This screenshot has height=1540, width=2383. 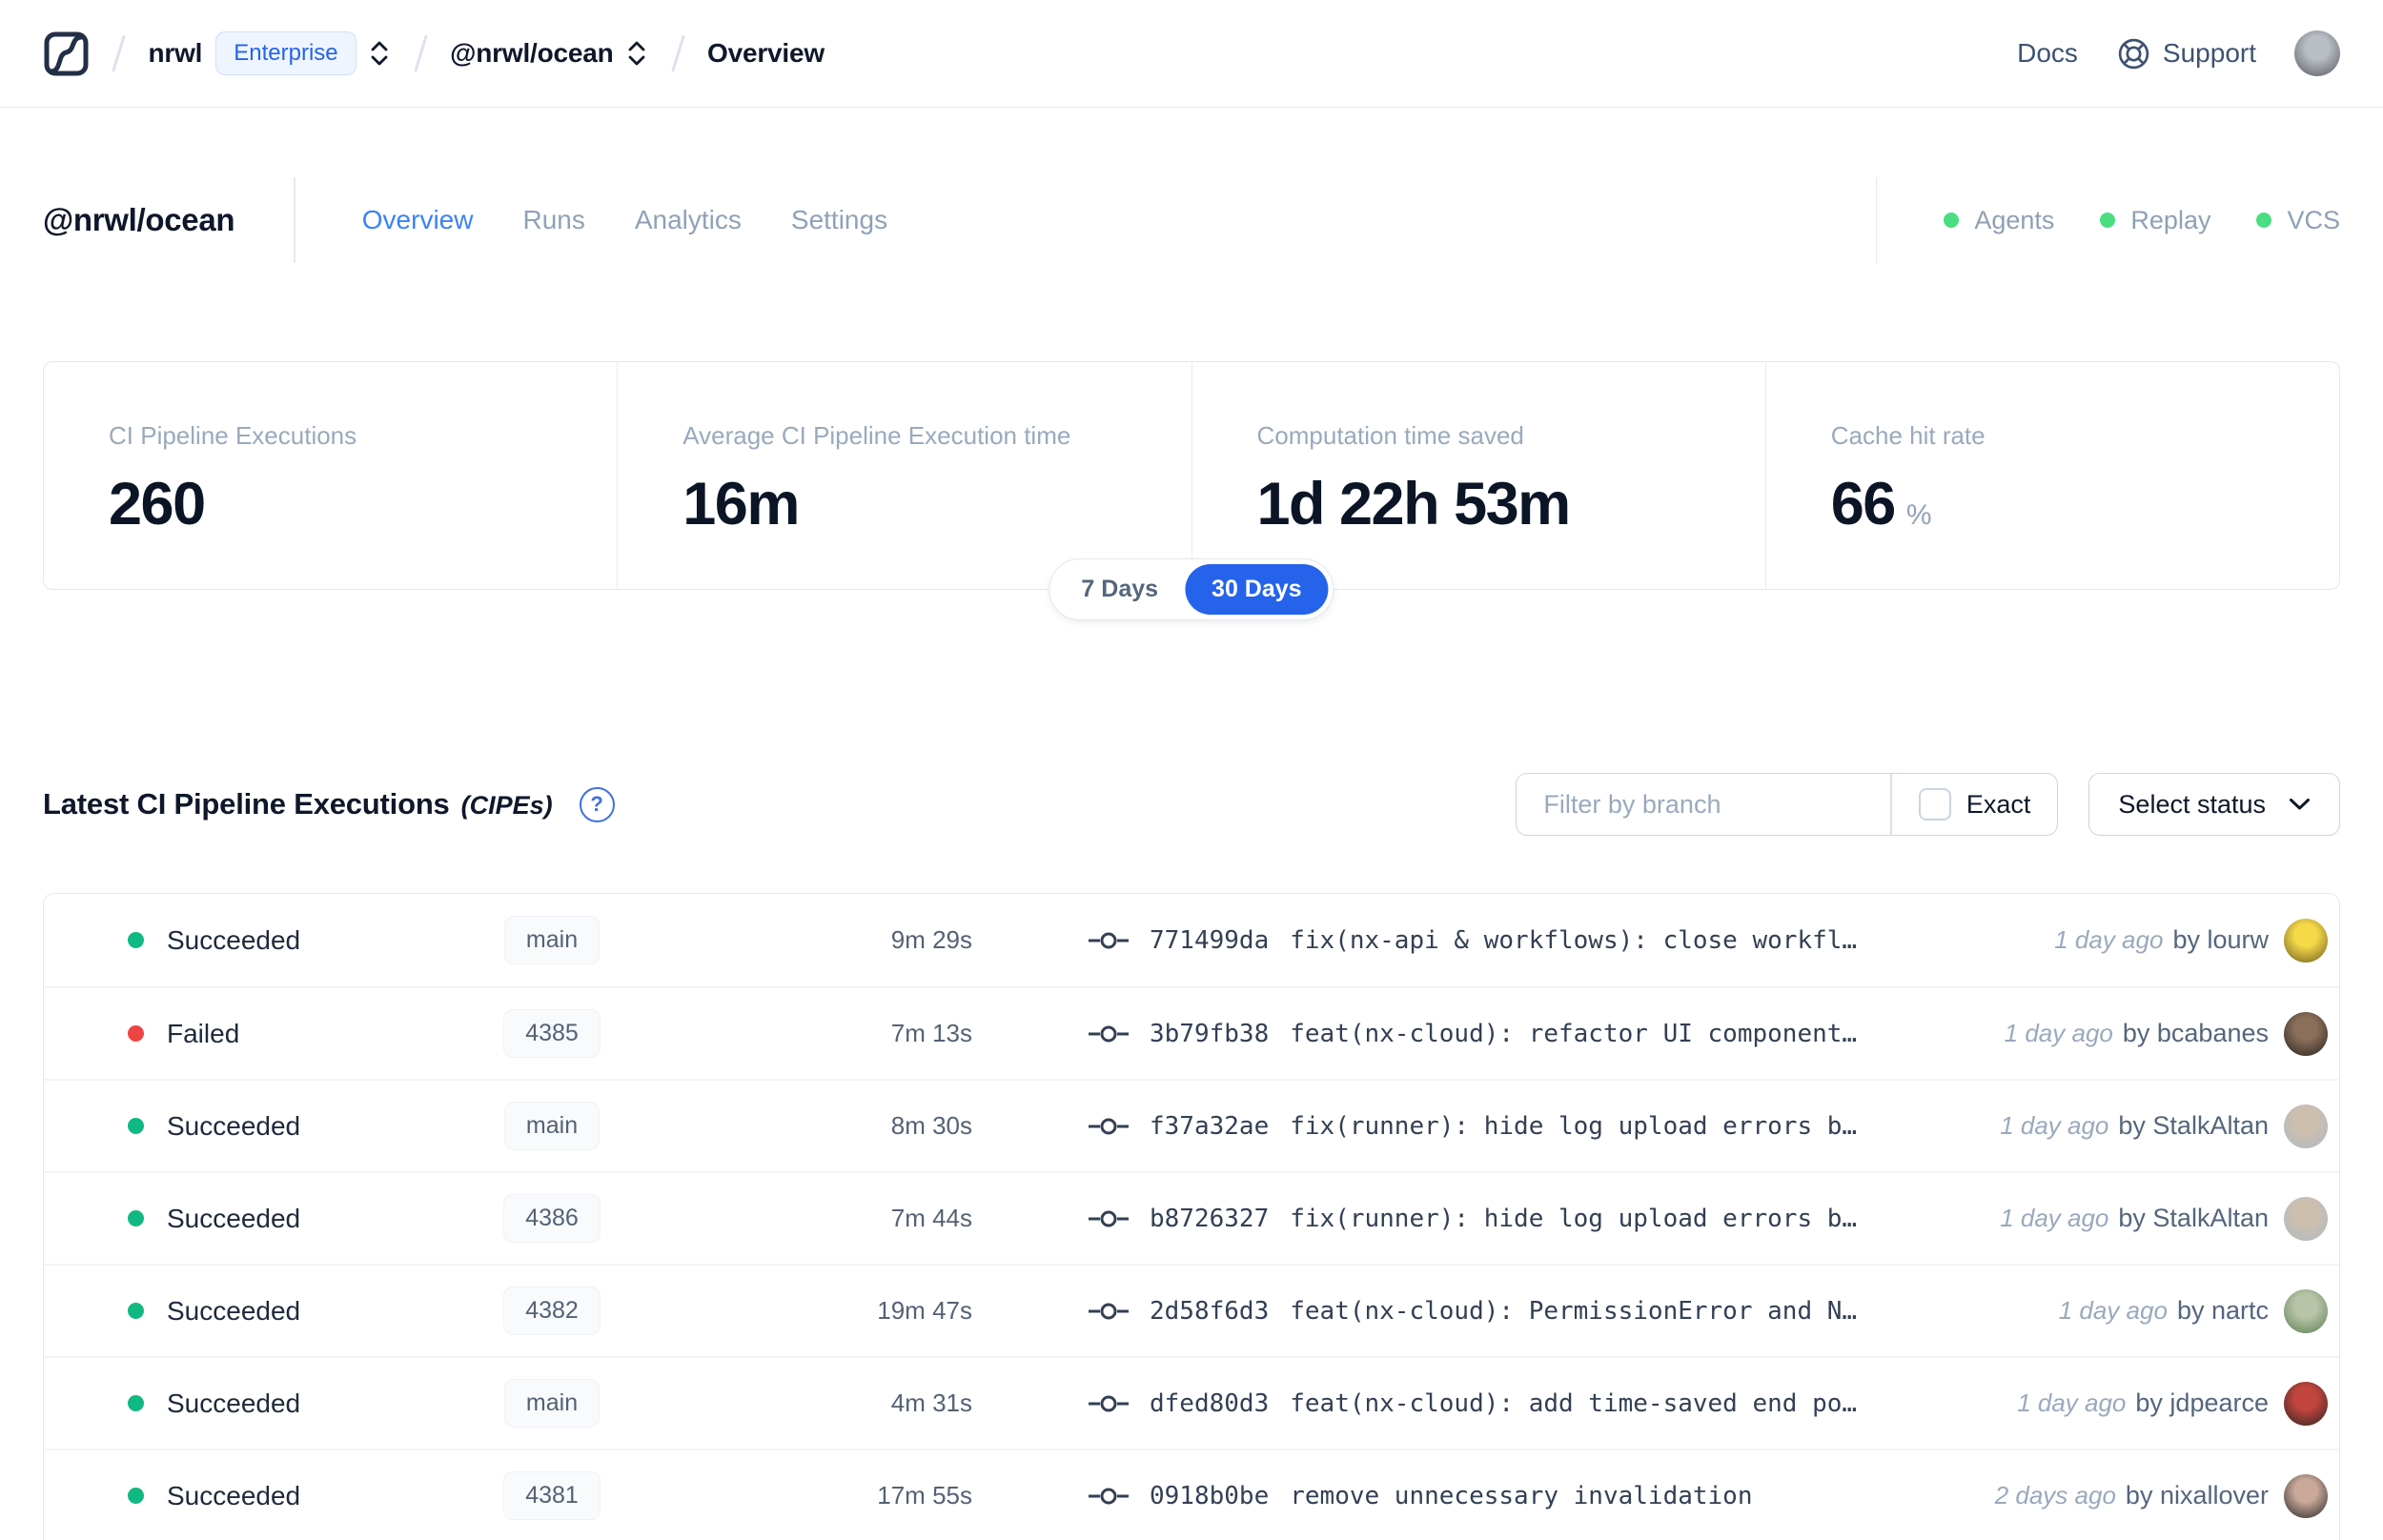 What do you see at coordinates (925, 1495) in the screenshot?
I see `duration: 17m 55s` at bounding box center [925, 1495].